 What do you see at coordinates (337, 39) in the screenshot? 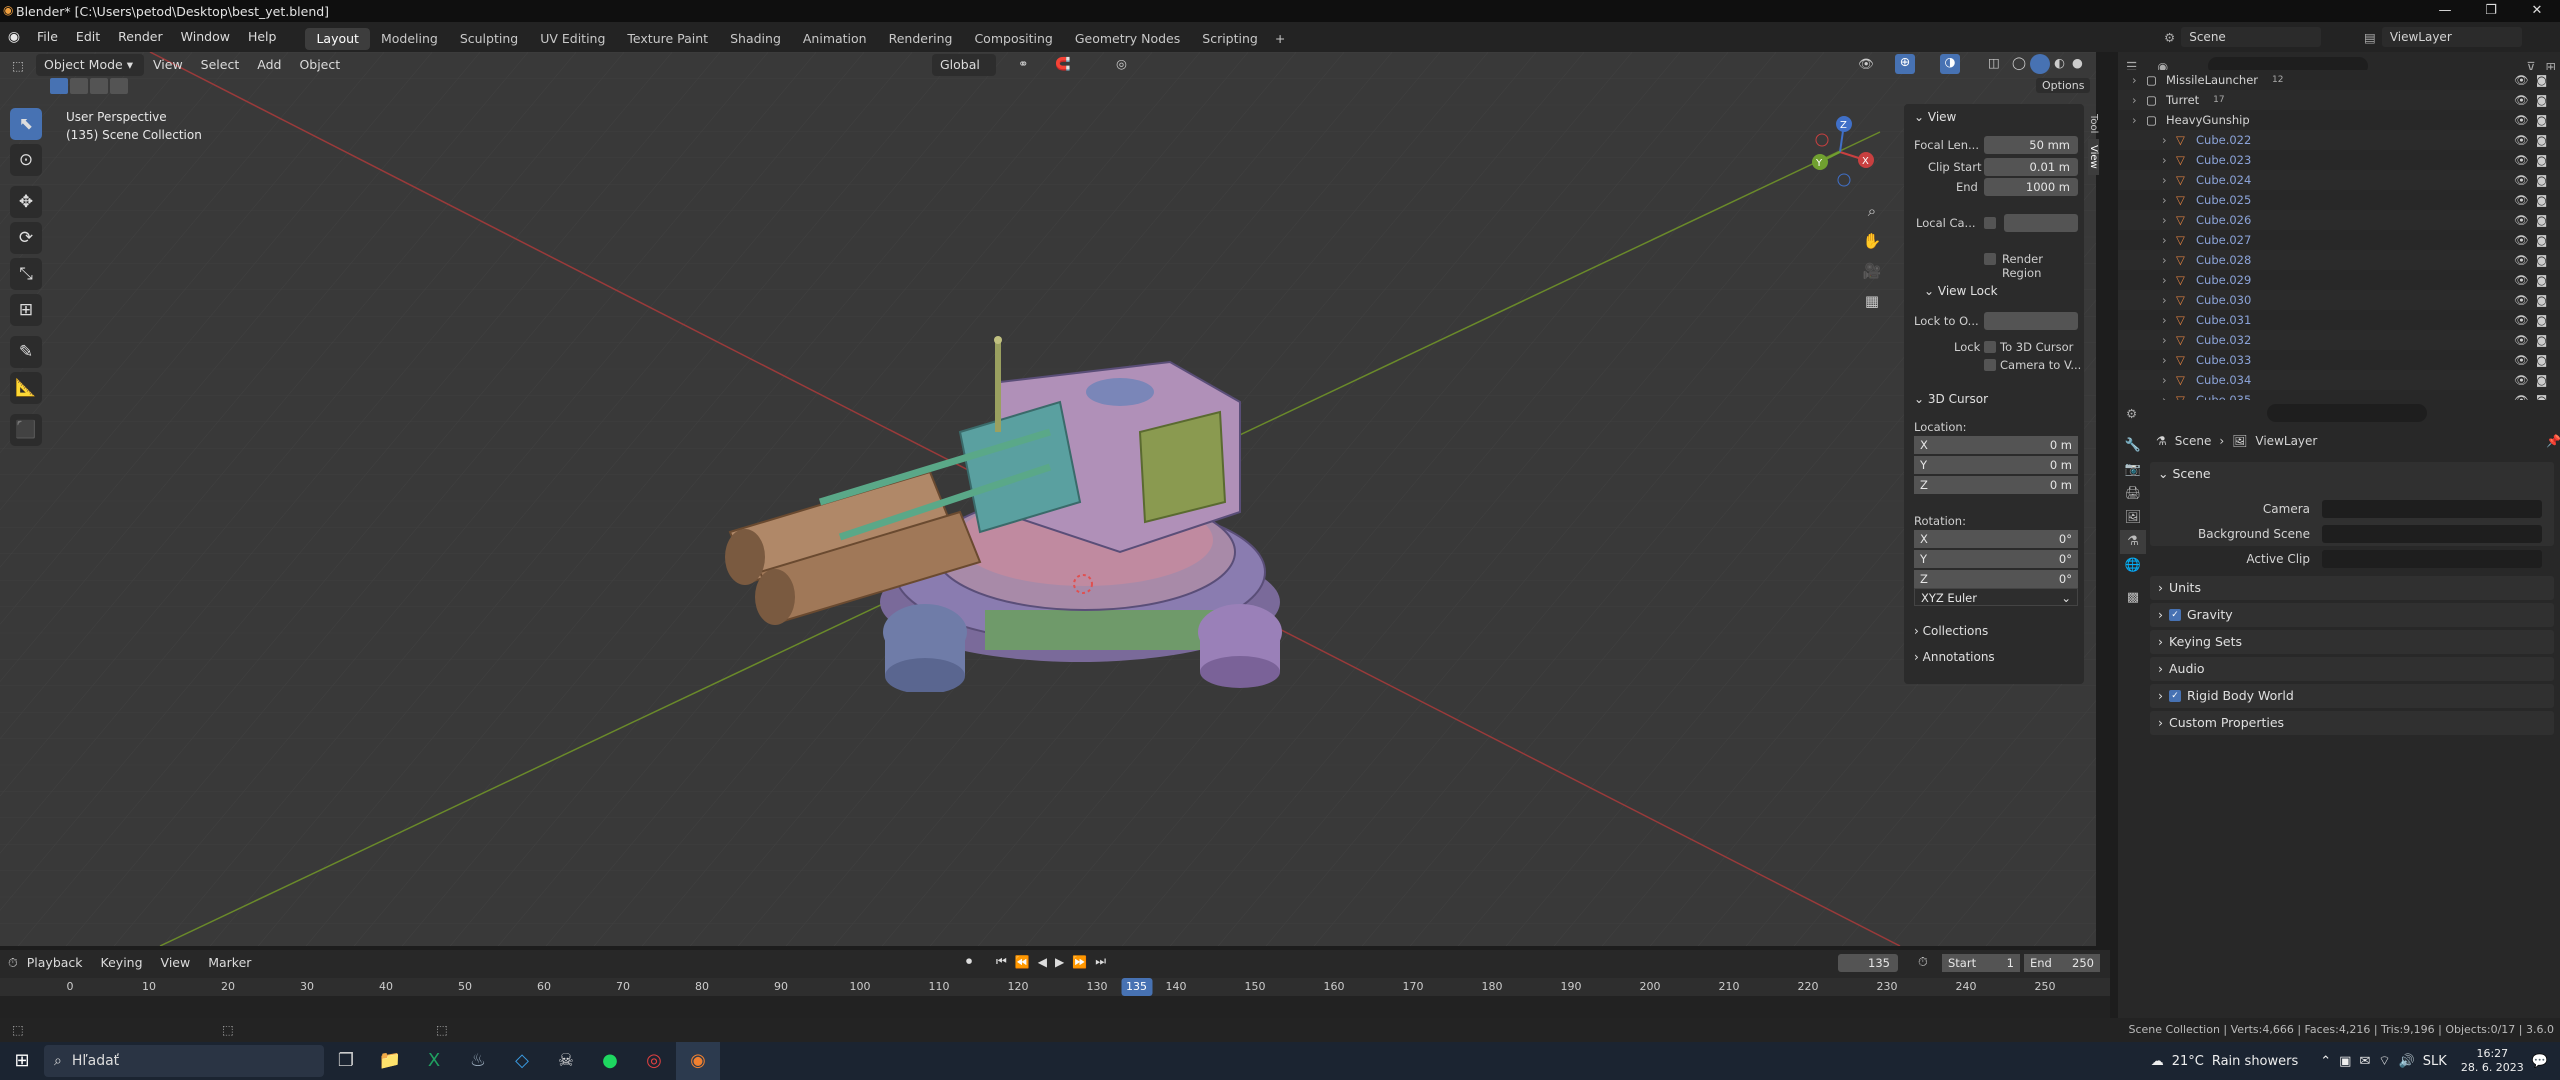
I see `tab-layout: Layout` at bounding box center [337, 39].